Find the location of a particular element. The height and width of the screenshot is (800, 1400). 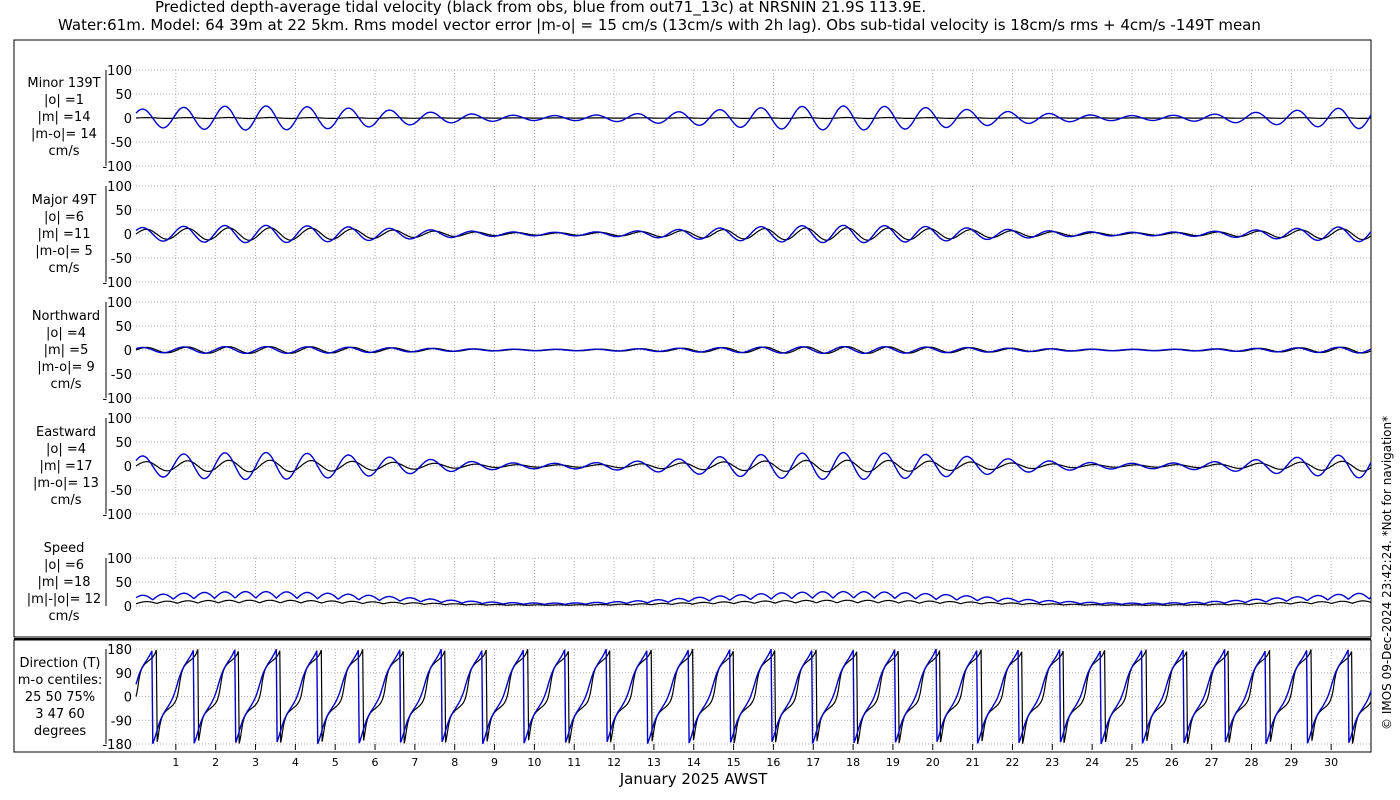

x-tick-label: 24 is located at coordinates (1092, 762).